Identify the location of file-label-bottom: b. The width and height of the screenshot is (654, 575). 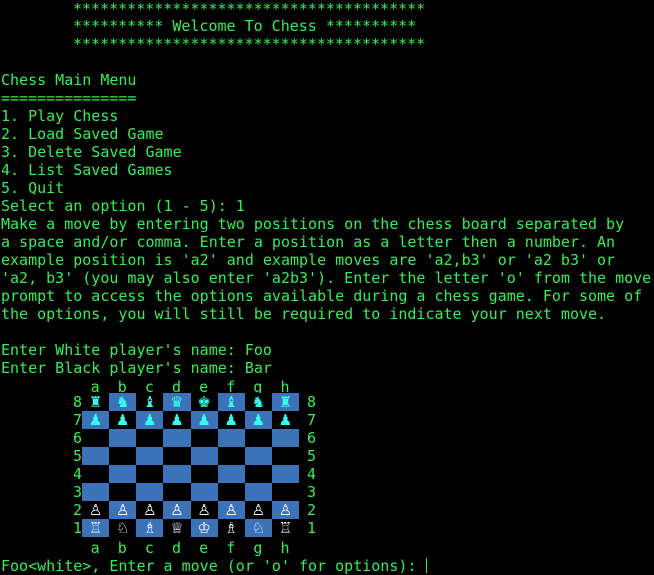
(122, 548).